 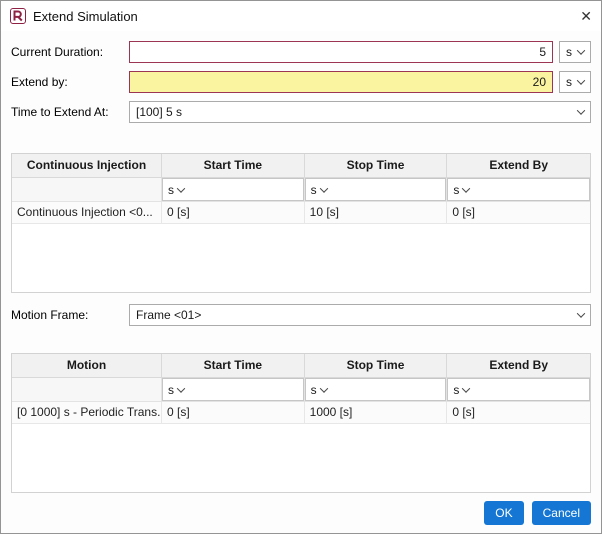 What do you see at coordinates (60, 112) in the screenshot?
I see `time-to-extend-label: Time to Extend At:` at bounding box center [60, 112].